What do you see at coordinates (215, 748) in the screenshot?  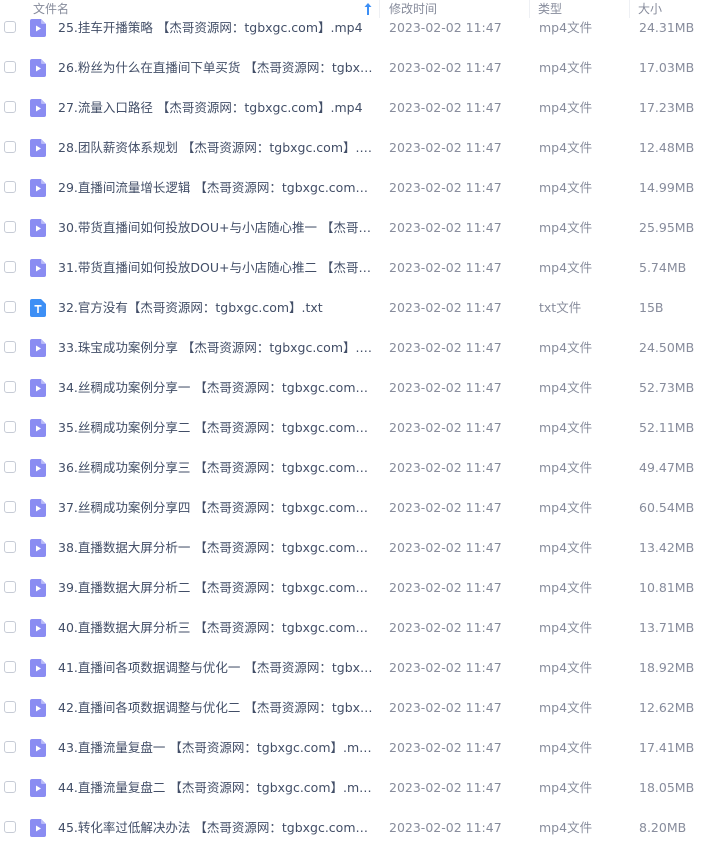 I see `file-name: 43.直播流量复盘一 【杰哥资源网：tgbxgc.com】.mp4` at bounding box center [215, 748].